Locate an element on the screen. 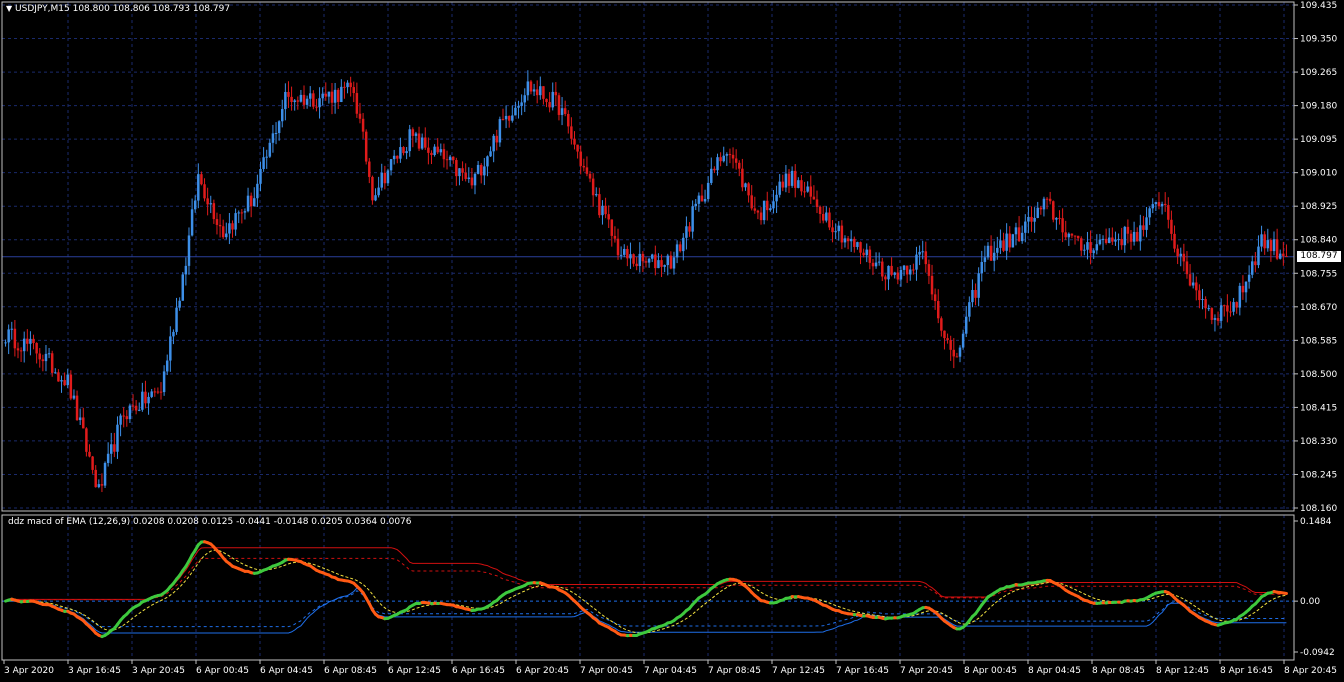 The height and width of the screenshot is (682, 1344). price-axis-label: 109.350 is located at coordinates (1318, 40).